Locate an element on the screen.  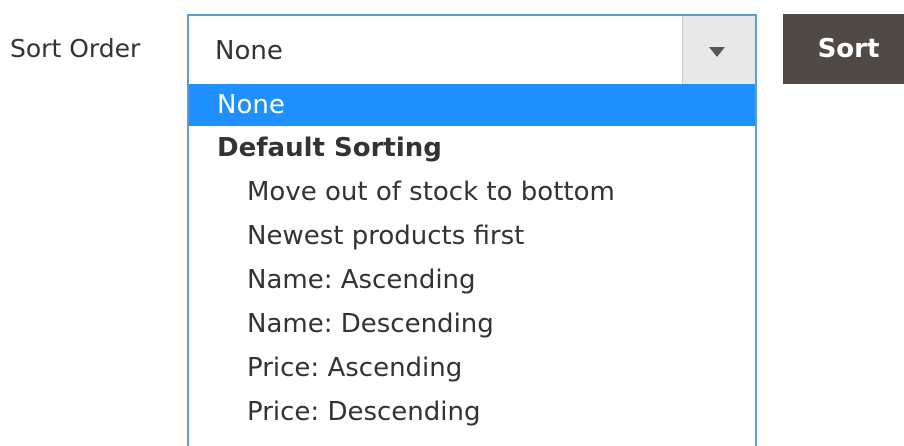
sort-button: Sort is located at coordinates (843, 49).